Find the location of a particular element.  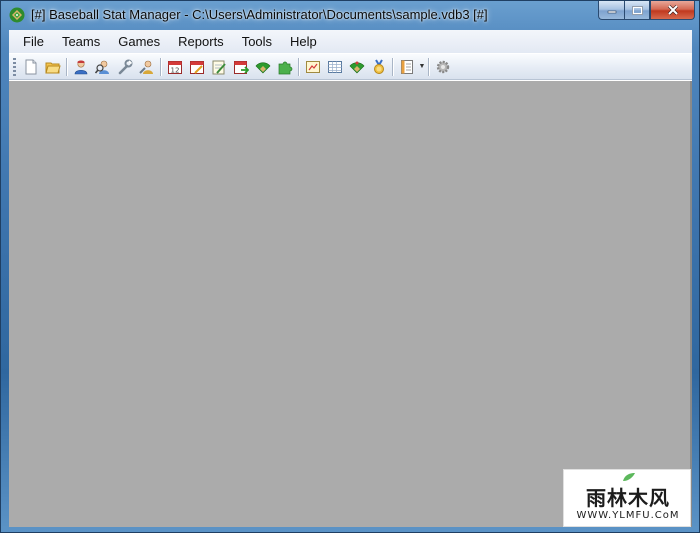

toolbar-grip is located at coordinates (14, 66).